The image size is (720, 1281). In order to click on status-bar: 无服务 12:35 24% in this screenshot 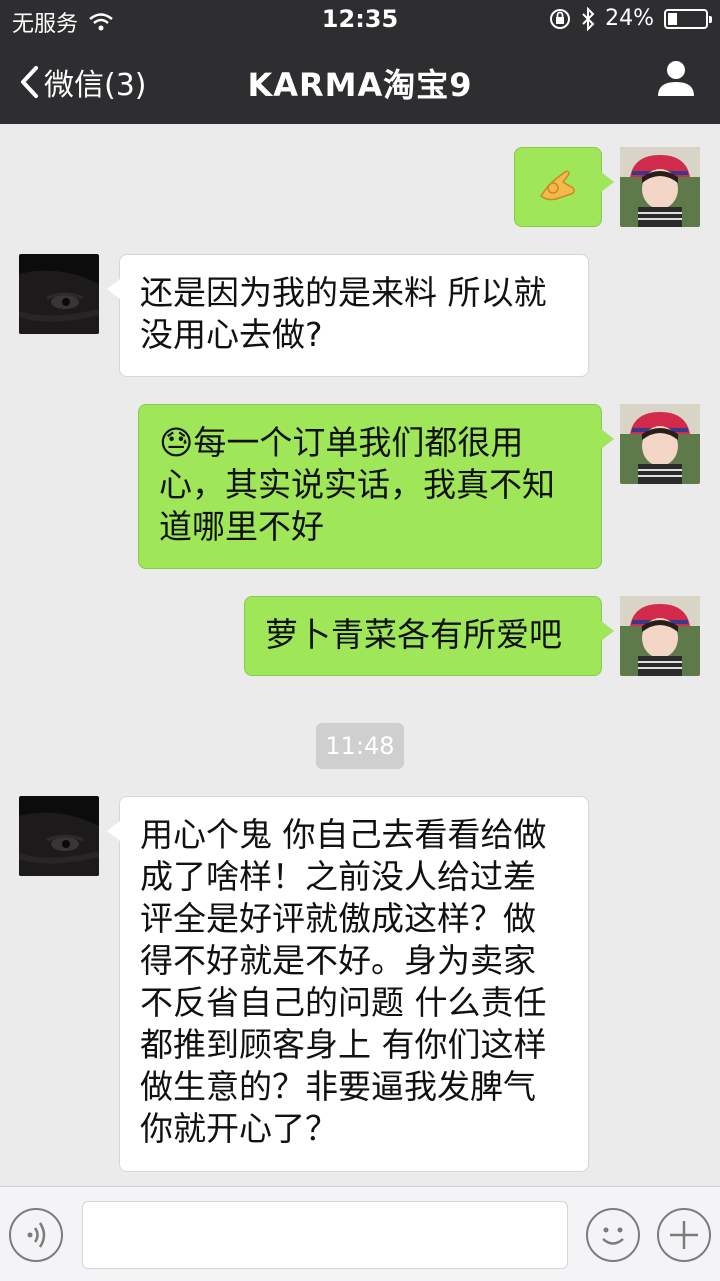, I will do `click(360, 20)`.